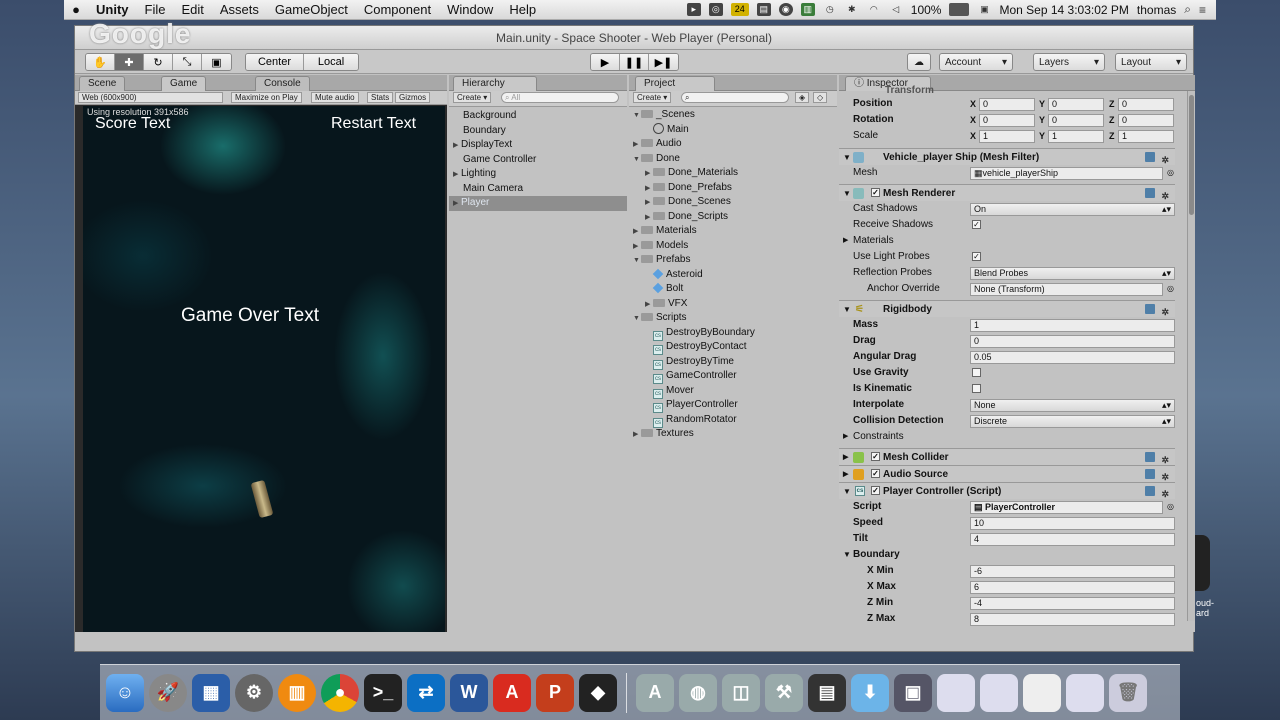  Describe the element at coordinates (875, 192) in the screenshot. I see `mesh-renderer-enable-checkbox: ✓` at that location.